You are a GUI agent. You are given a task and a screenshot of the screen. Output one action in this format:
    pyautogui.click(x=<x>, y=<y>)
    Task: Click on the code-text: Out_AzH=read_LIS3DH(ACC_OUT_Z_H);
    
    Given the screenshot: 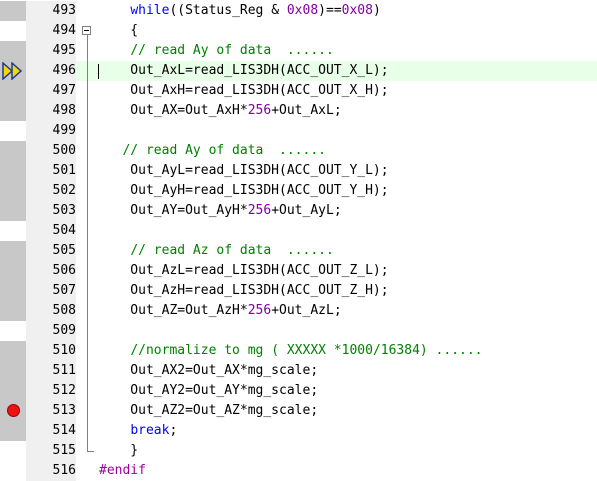 What is the action you would take?
    pyautogui.click(x=244, y=291)
    